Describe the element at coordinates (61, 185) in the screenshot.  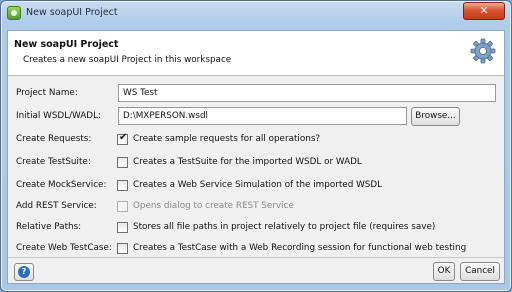
I see `create-mockservice-label: Create MockService:` at that location.